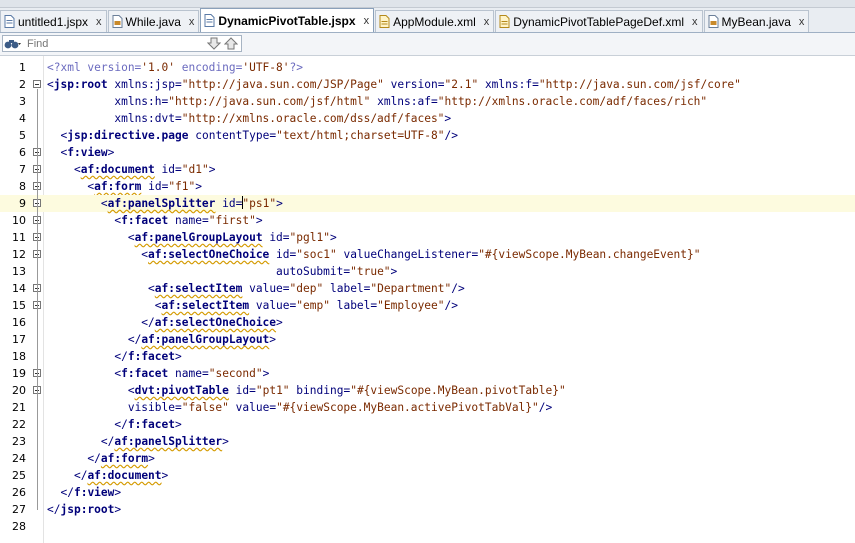 This screenshot has width=855, height=543. What do you see at coordinates (22, 118) in the screenshot?
I see `line-number: 4` at bounding box center [22, 118].